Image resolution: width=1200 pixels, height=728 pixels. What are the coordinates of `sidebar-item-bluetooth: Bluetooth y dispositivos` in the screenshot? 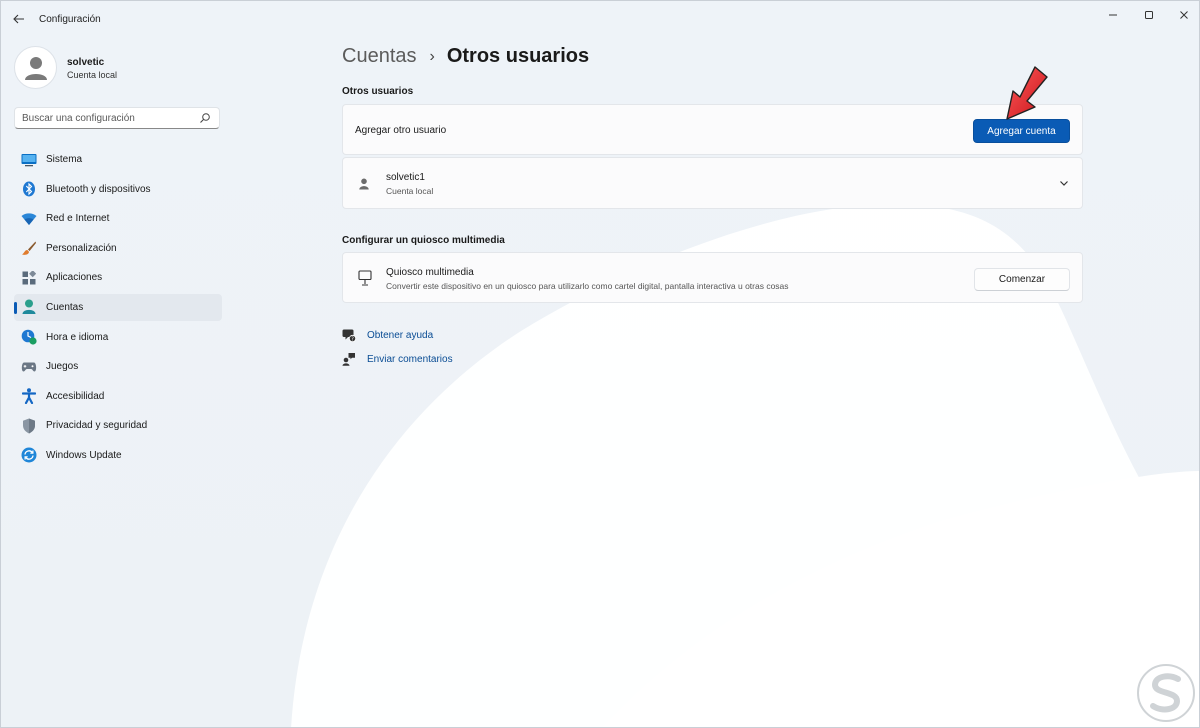 It's located at (118, 189).